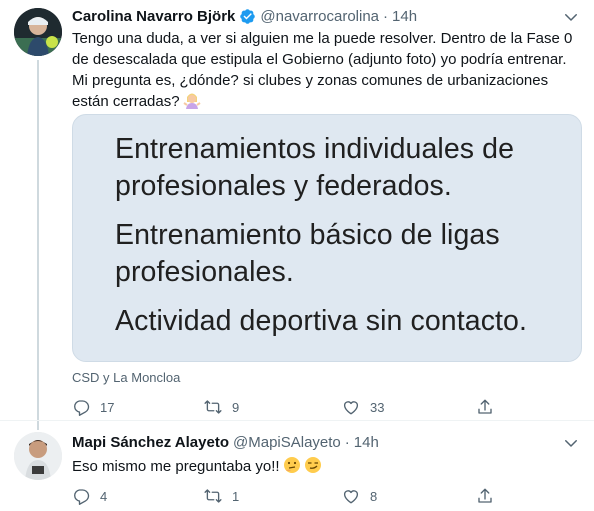 The image size is (594, 511). I want to click on thinking-face-emoji-icon, so click(291, 465).